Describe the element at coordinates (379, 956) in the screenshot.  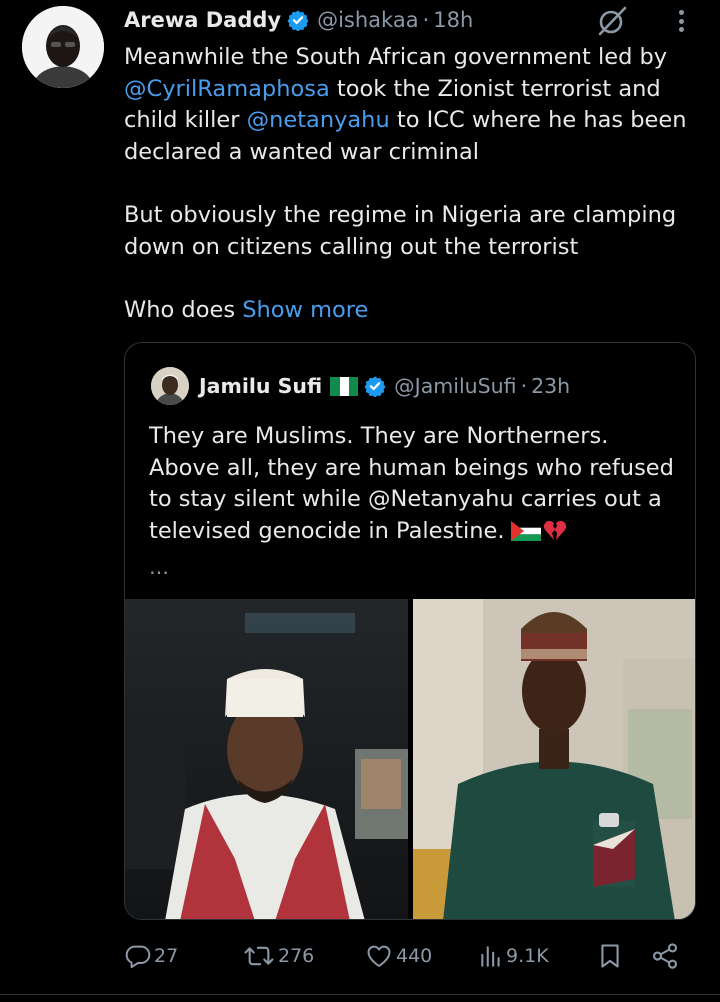
I see `heart-icon` at that location.